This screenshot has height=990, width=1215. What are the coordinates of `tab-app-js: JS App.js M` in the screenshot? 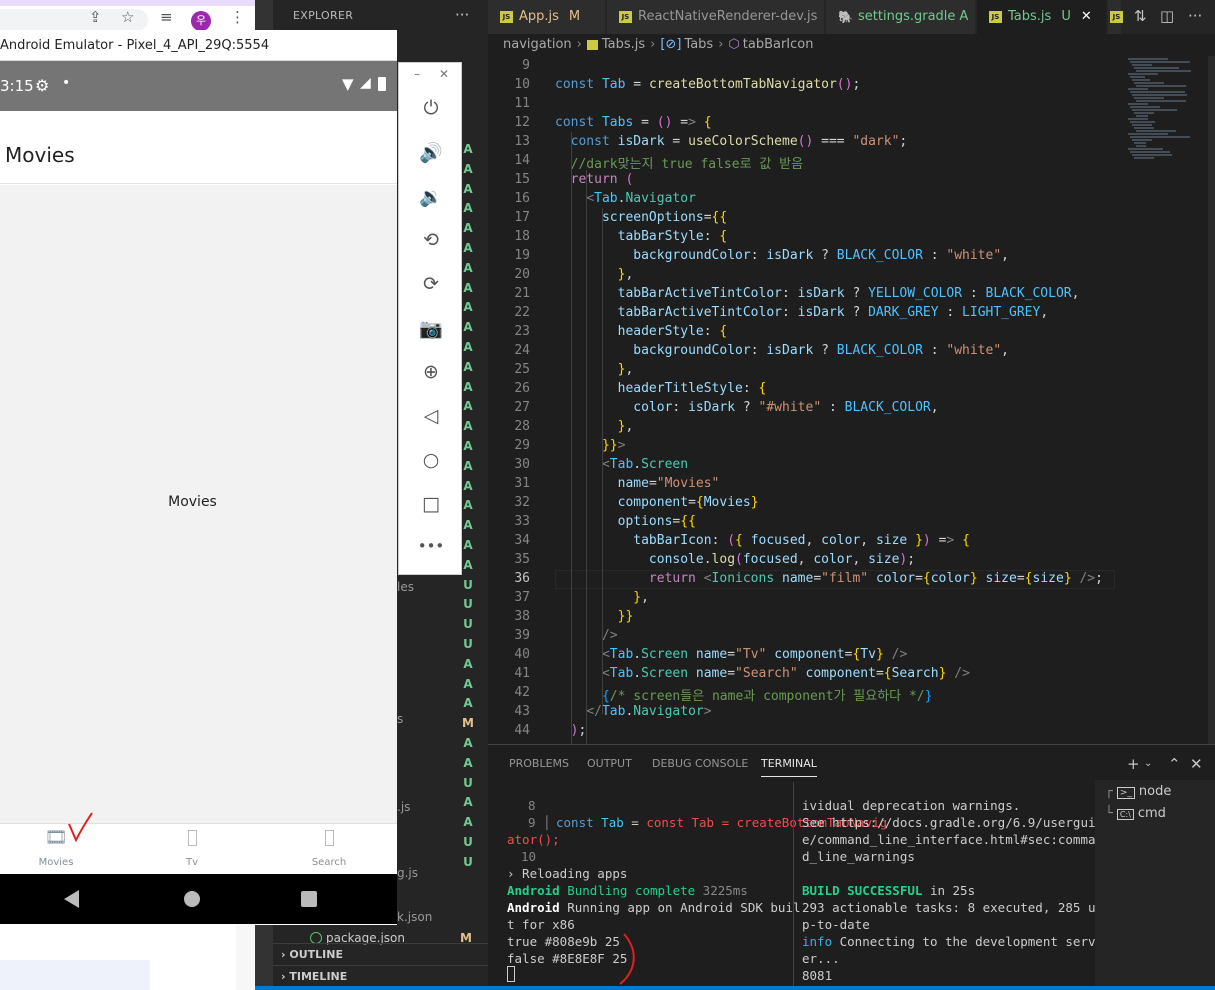 It's located at (547, 17).